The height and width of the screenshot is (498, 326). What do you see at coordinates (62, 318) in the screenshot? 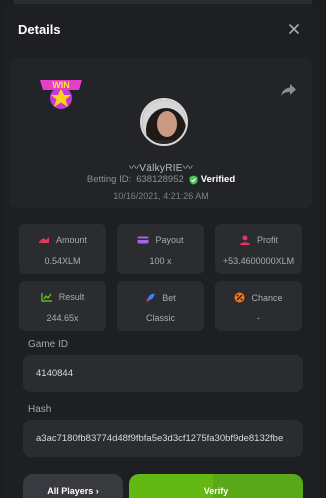
I see `stat-result-value: 244.65x` at bounding box center [62, 318].